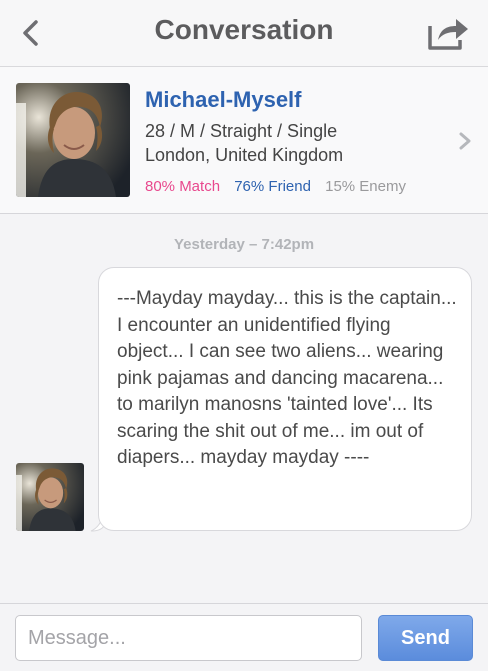 The height and width of the screenshot is (671, 488). I want to click on nav-bar: Conversation, so click(244, 33).